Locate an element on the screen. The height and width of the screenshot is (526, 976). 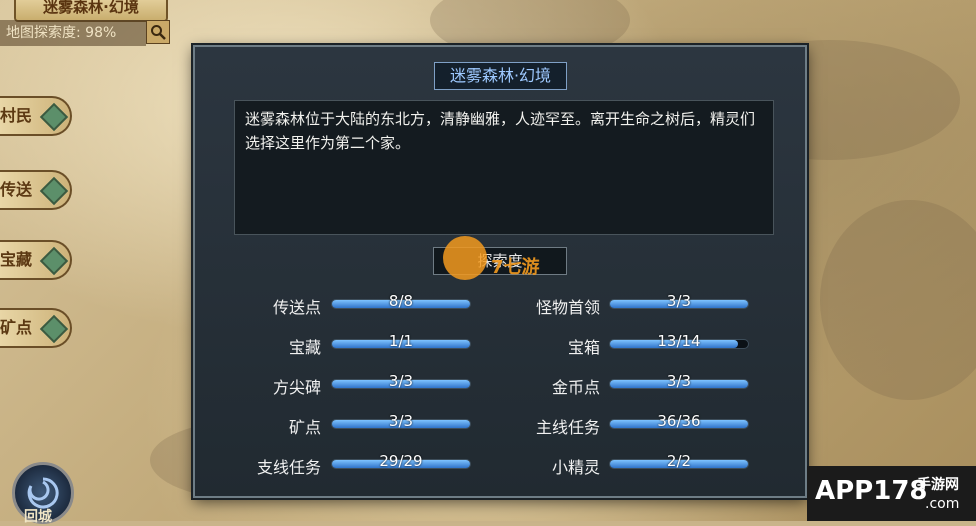
stat-progress-bar: 1/1 is located at coordinates (401, 341).